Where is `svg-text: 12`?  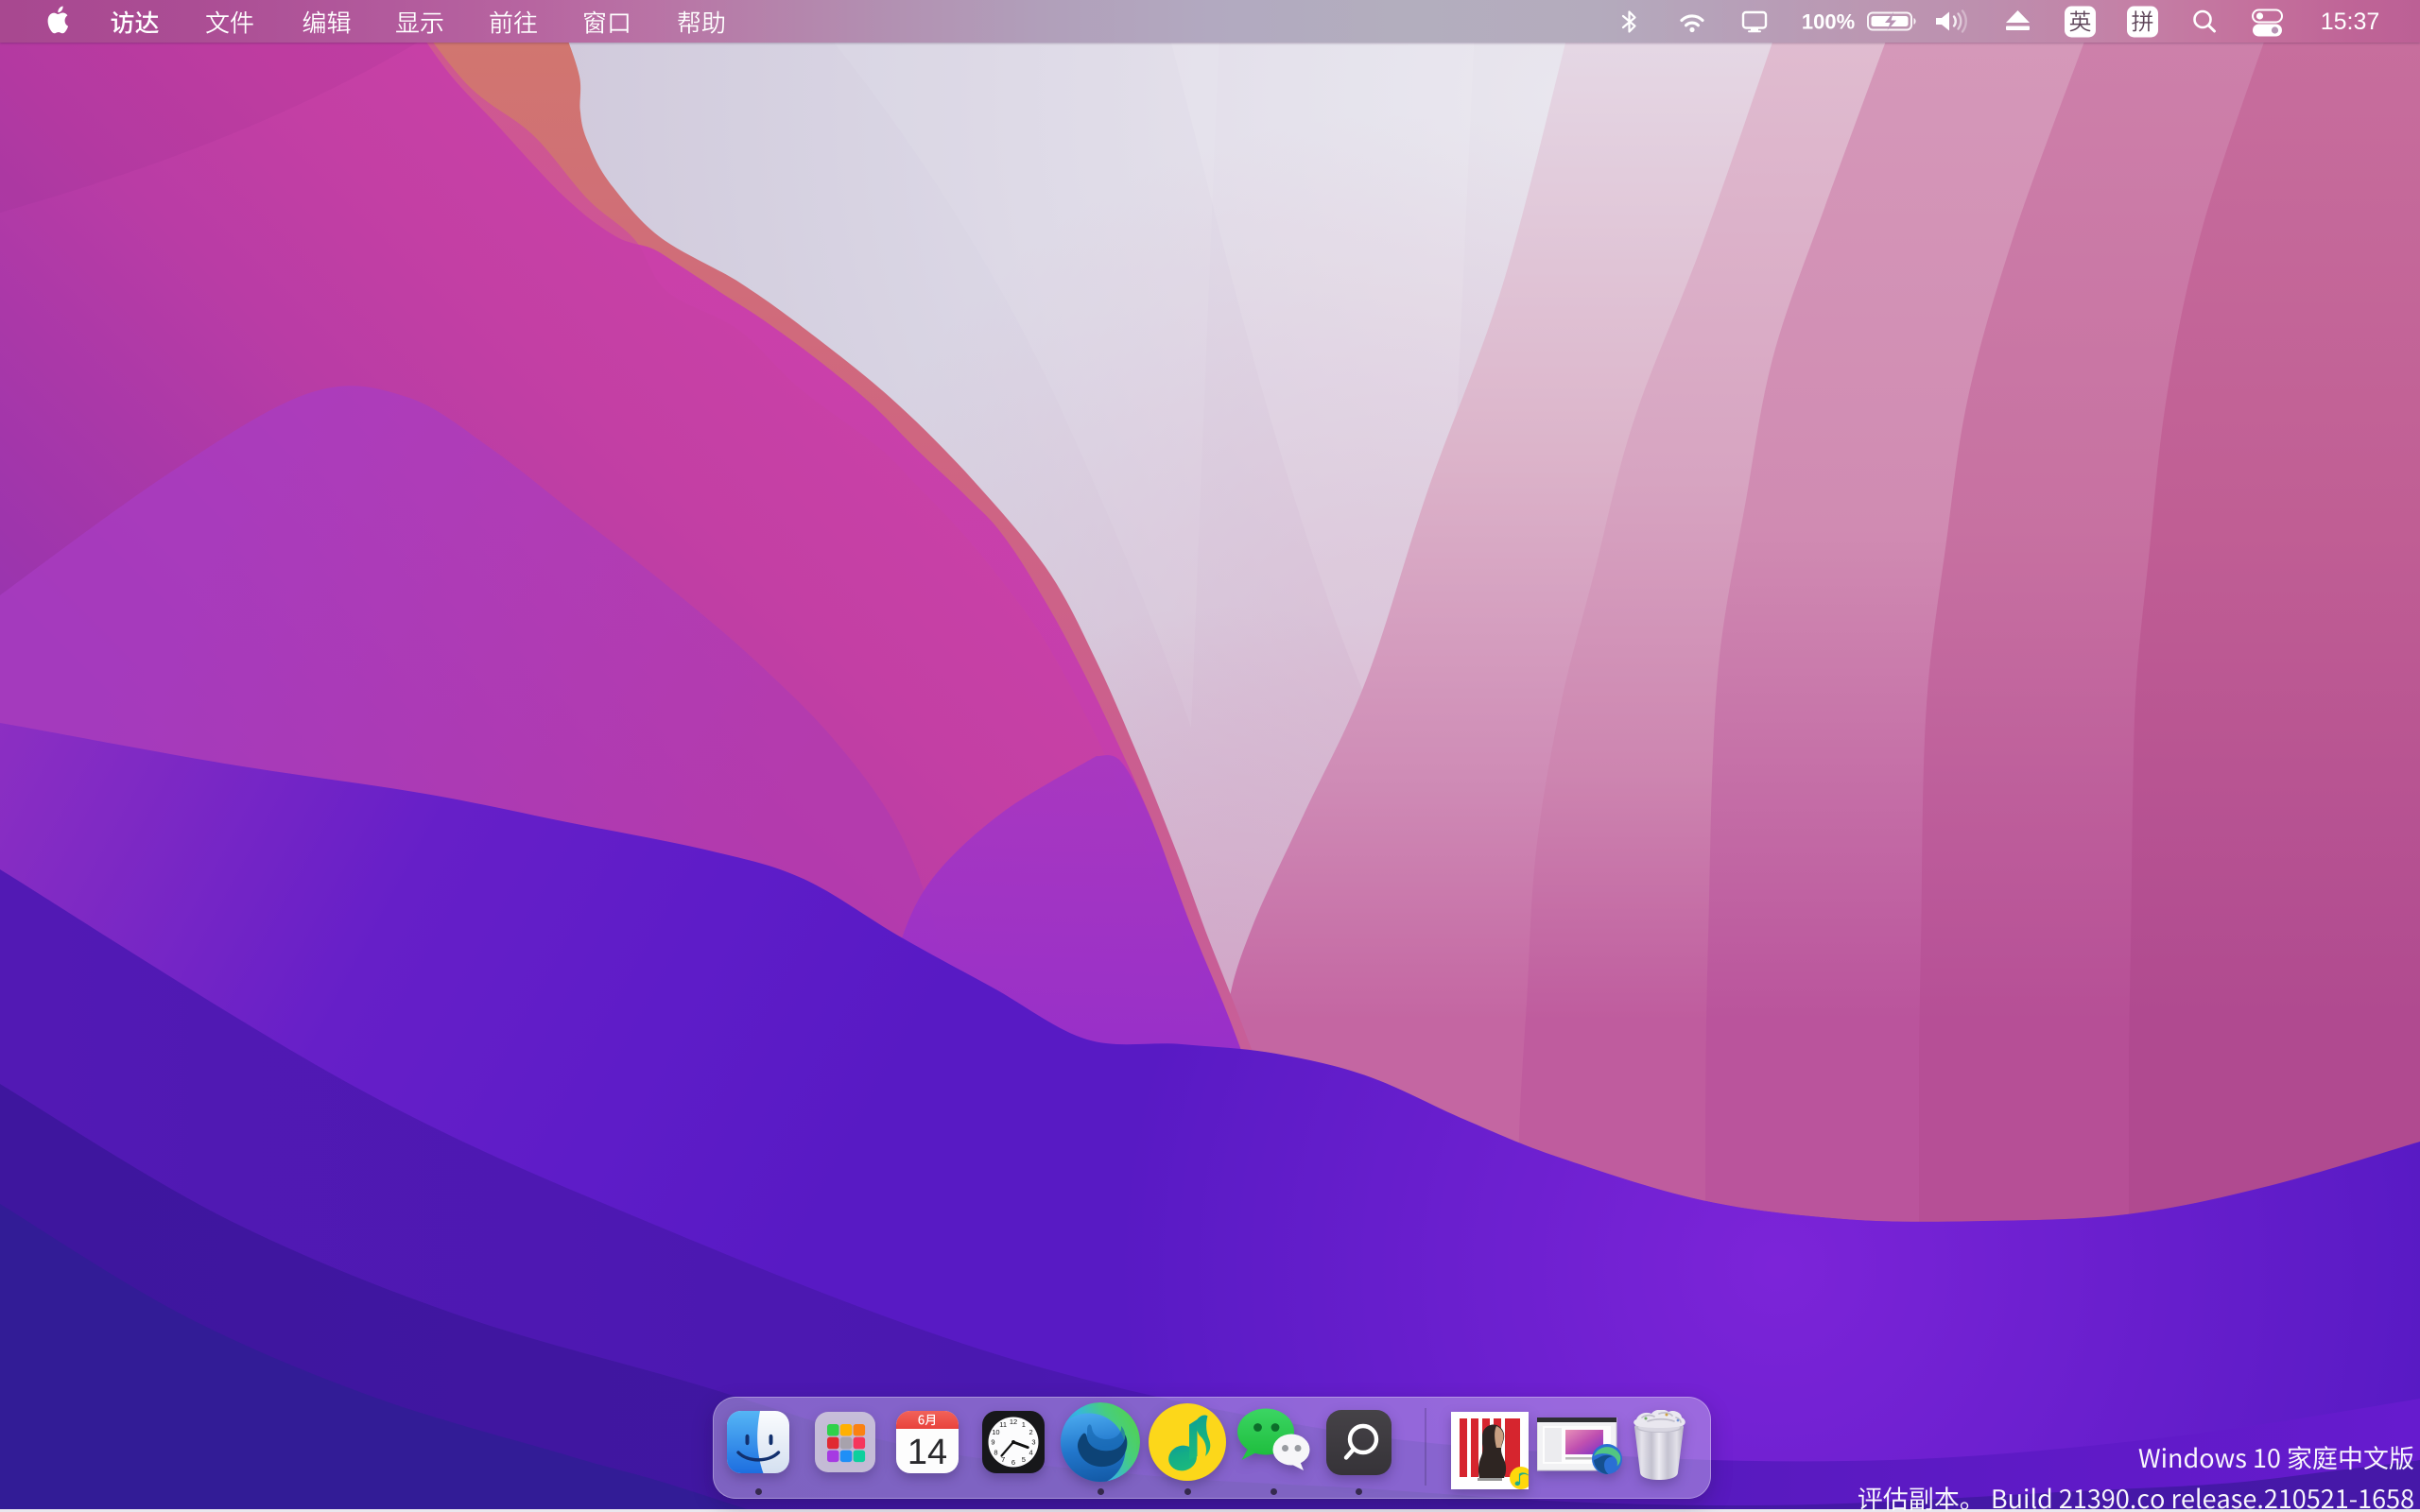
svg-text: 12 is located at coordinates (1013, 1422).